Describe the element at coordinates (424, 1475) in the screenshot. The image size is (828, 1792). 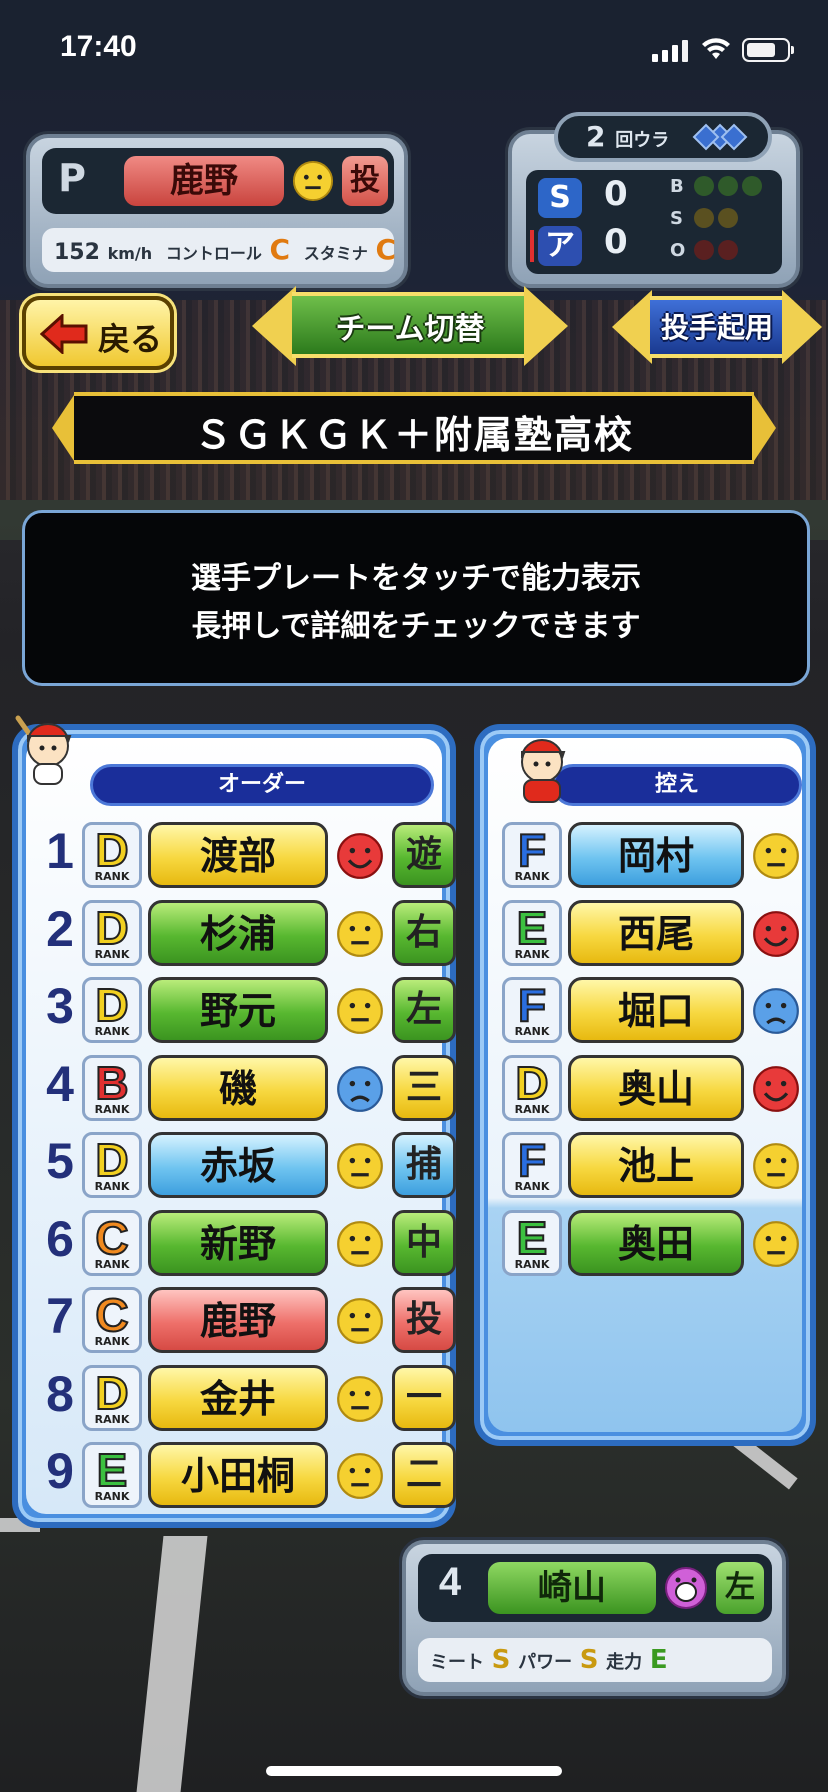
I see `fielding-position: 二` at that location.